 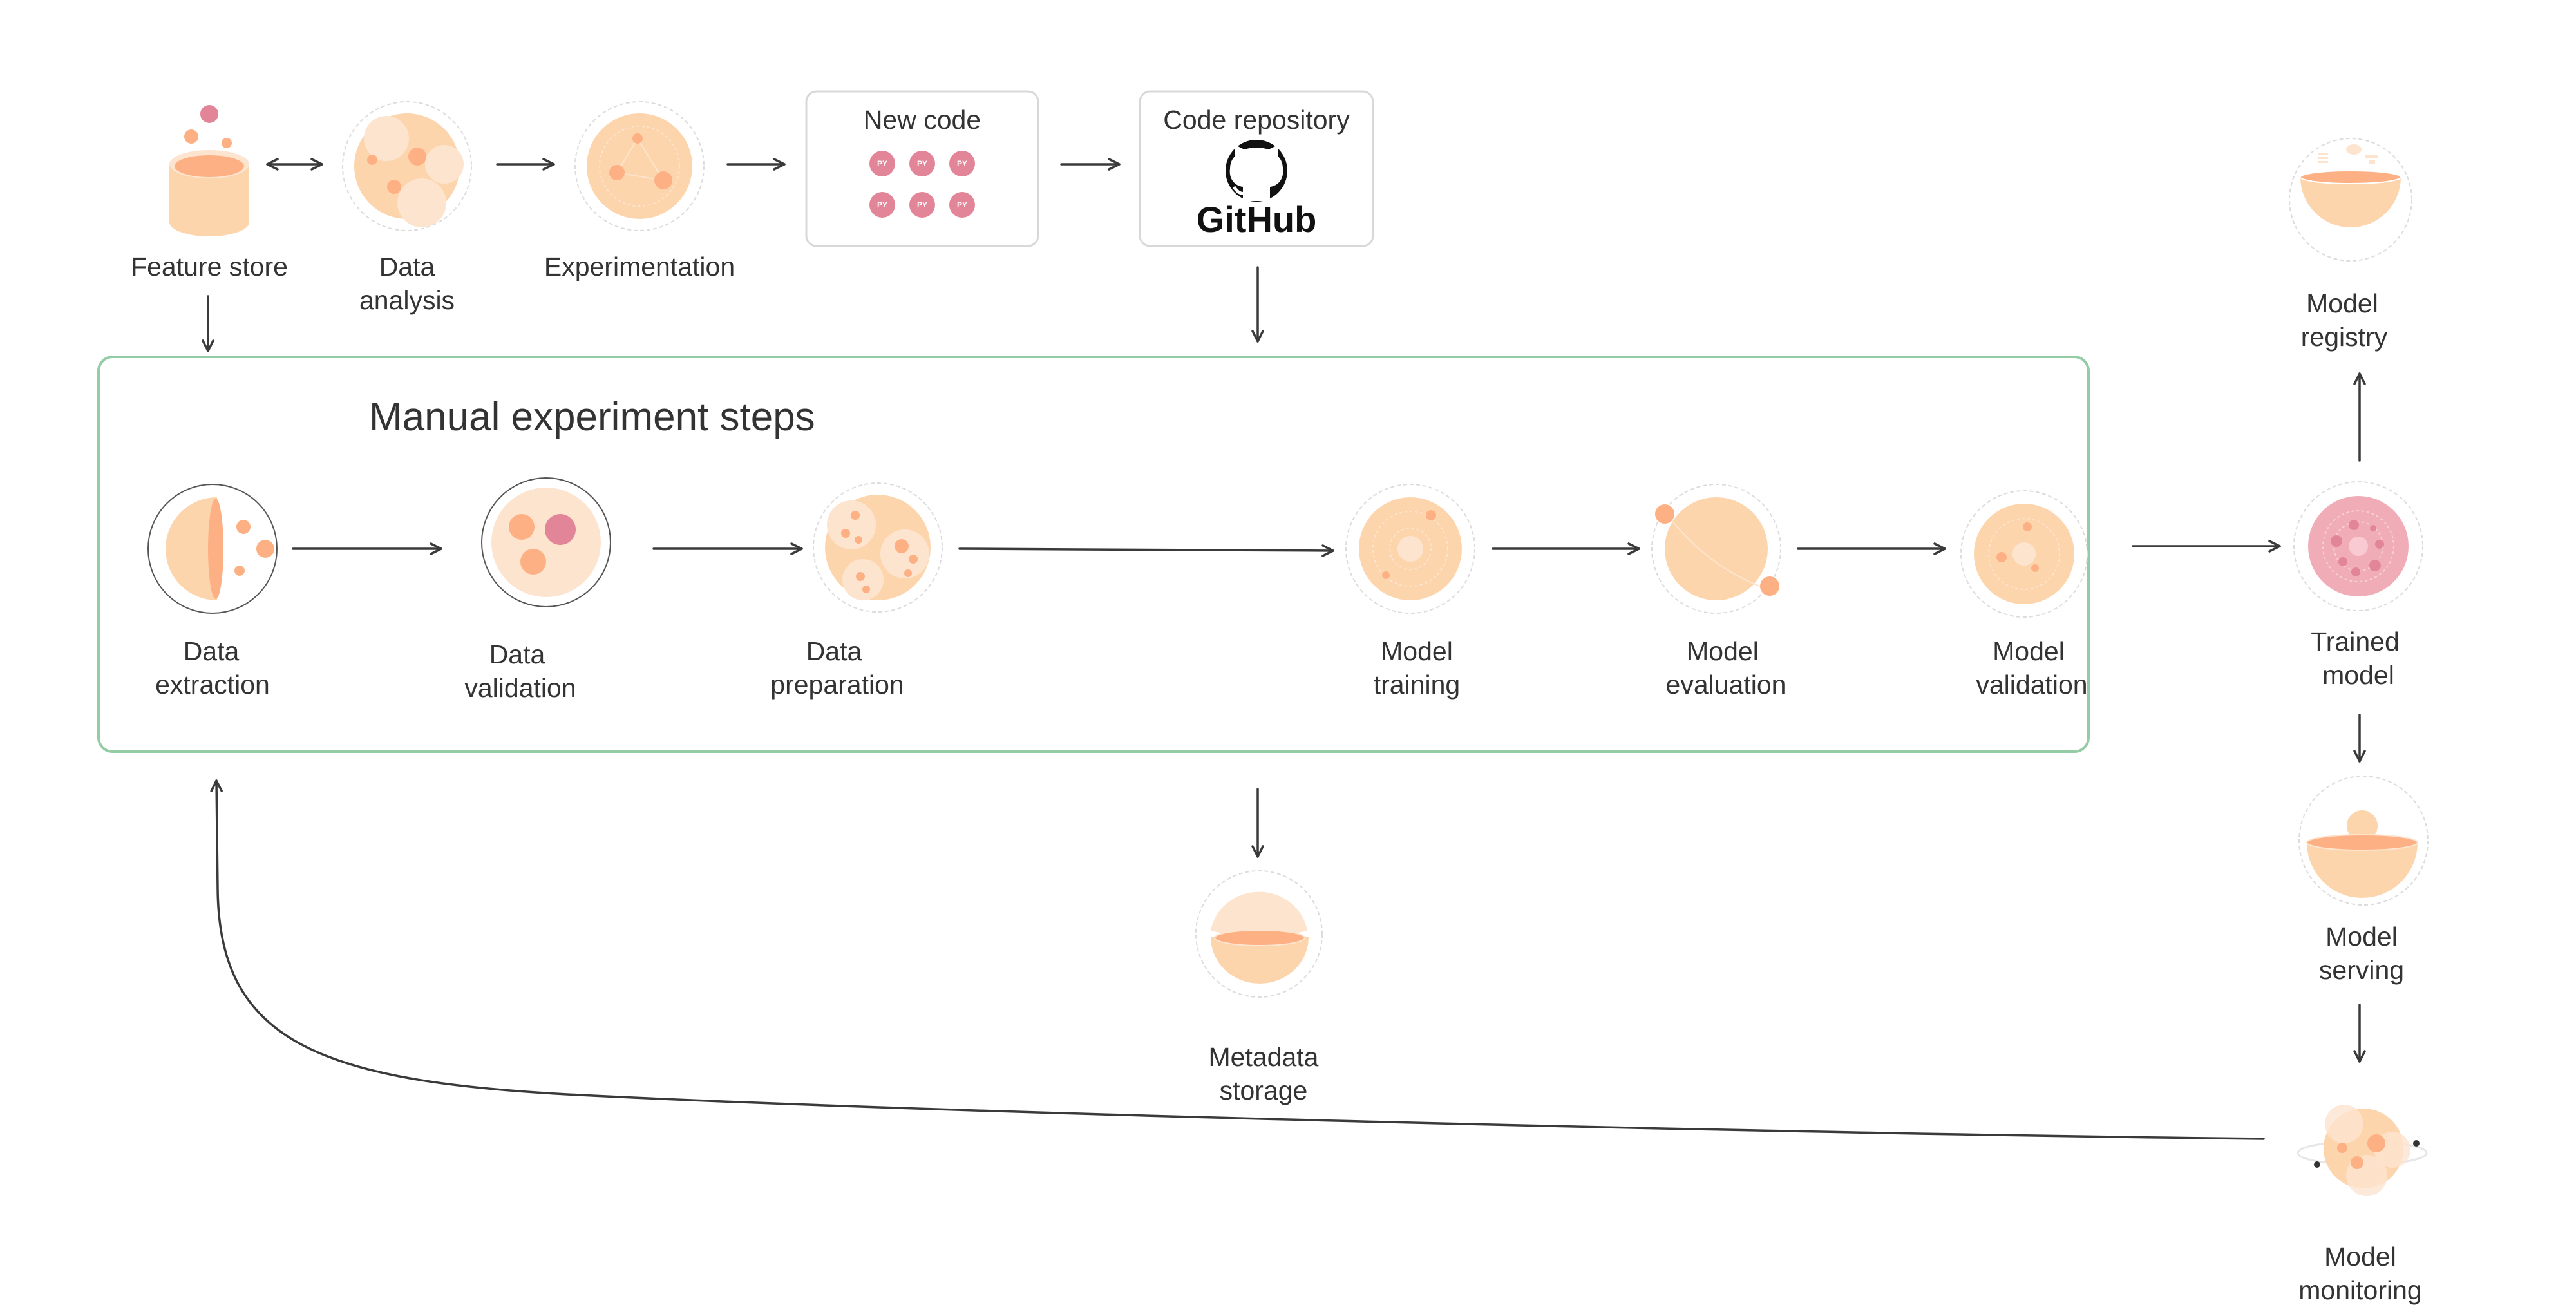 I want to click on github-logo-text: GitHub, so click(x=1257, y=219).